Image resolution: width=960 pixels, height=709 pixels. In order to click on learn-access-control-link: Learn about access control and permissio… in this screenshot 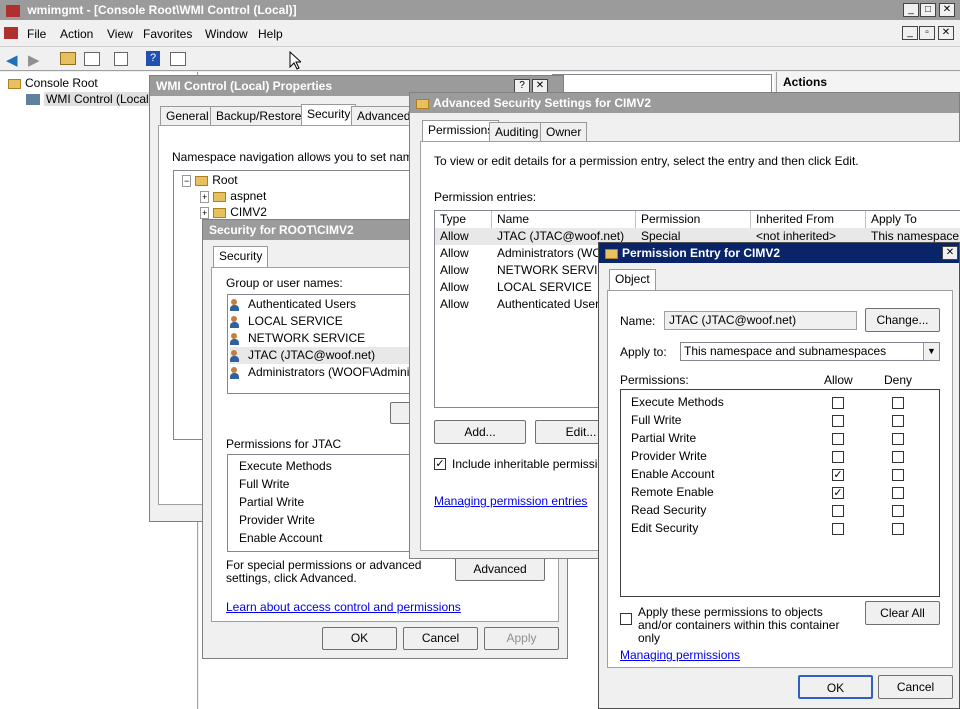, I will do `click(343, 607)`.